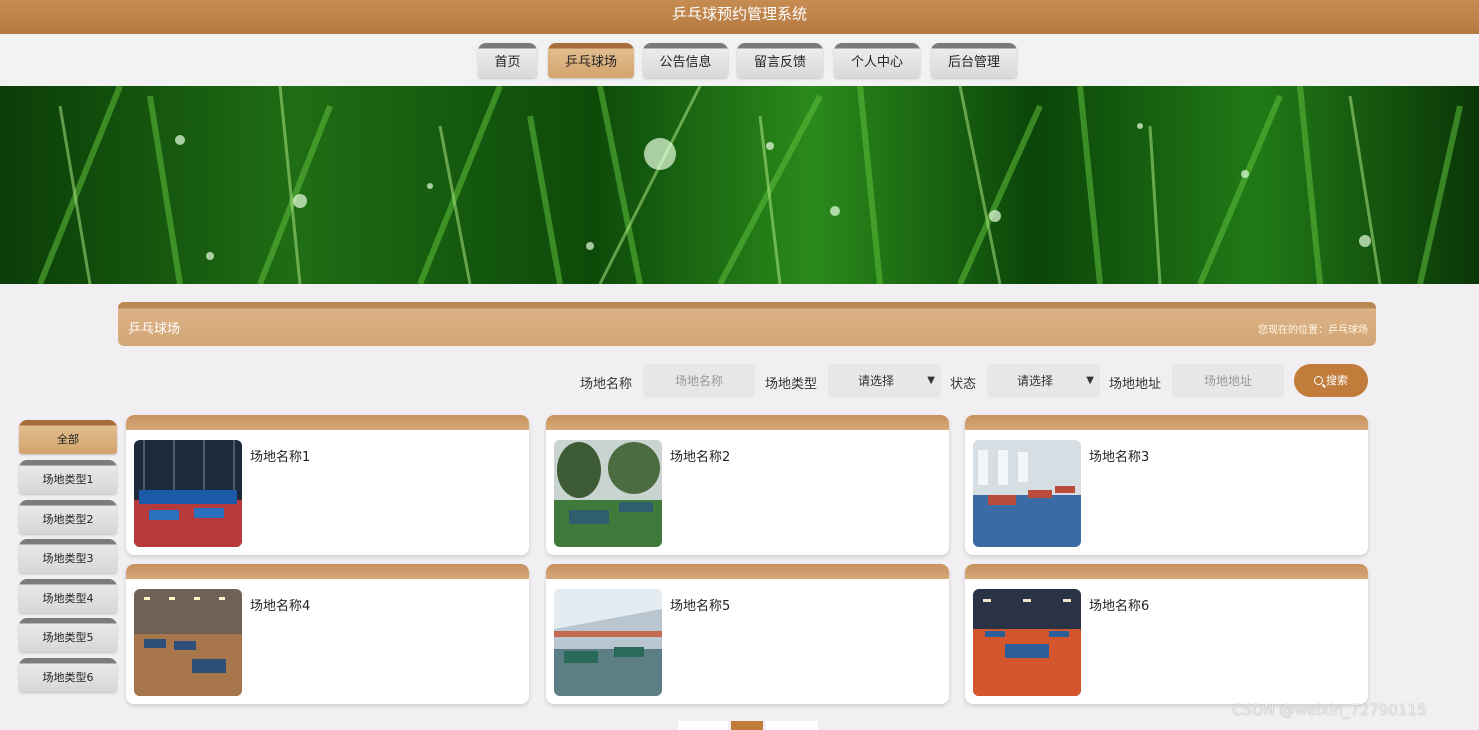  I want to click on pager-current-page, so click(747, 725).